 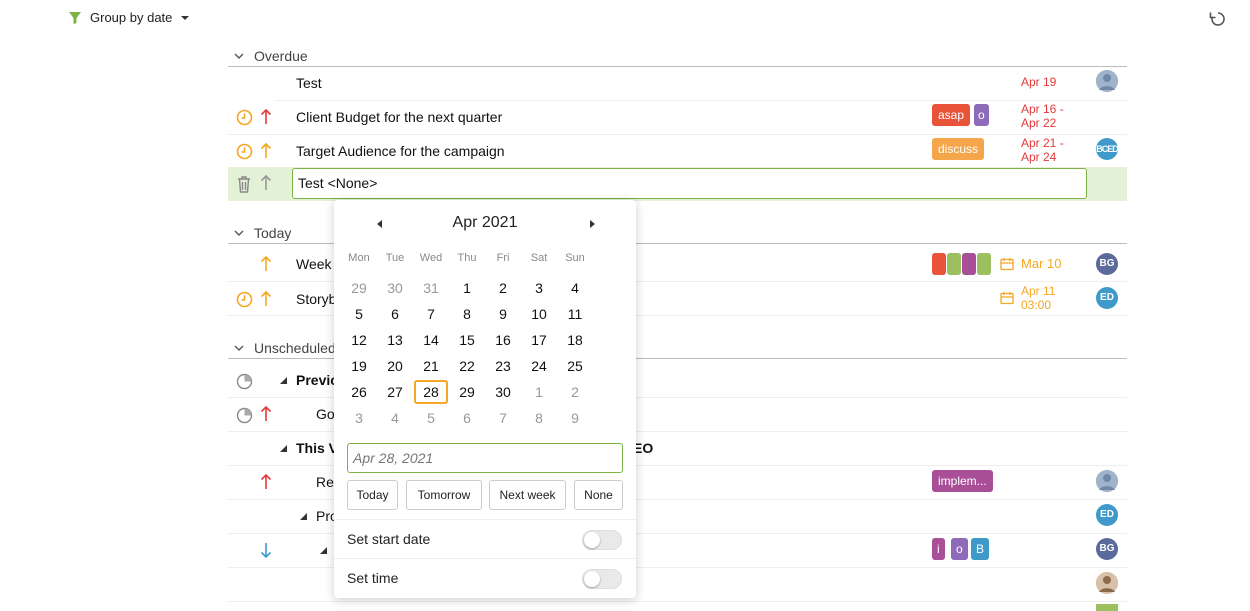 I want to click on next-week-button: Next week, so click(x=527, y=495).